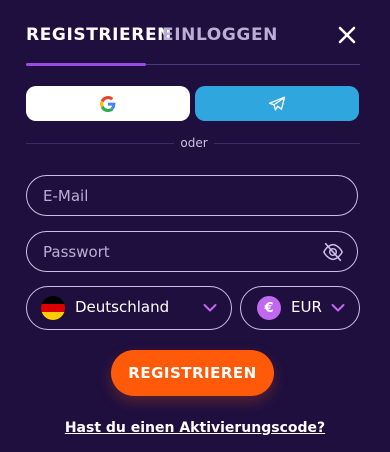  I want to click on euro-icon: €, so click(269, 308).